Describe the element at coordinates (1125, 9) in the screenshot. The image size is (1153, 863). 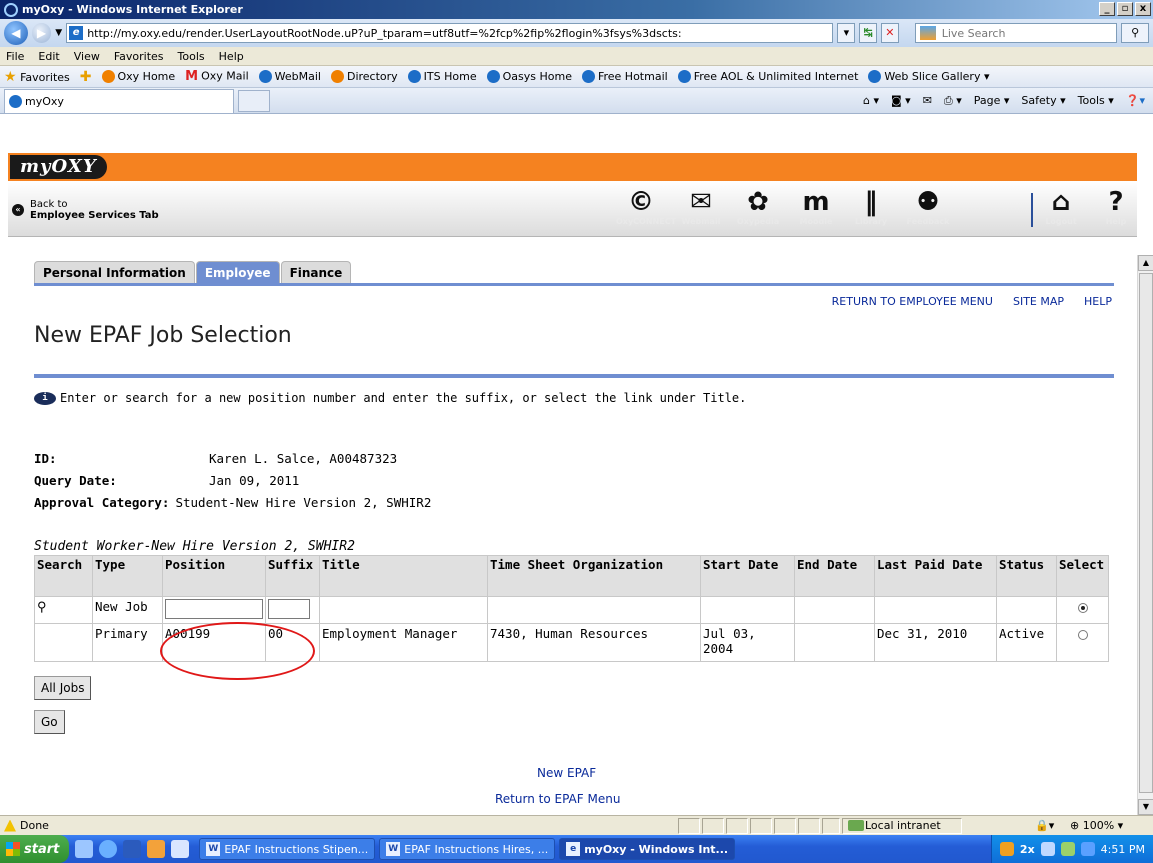
I see `maximize-button: ▫` at that location.